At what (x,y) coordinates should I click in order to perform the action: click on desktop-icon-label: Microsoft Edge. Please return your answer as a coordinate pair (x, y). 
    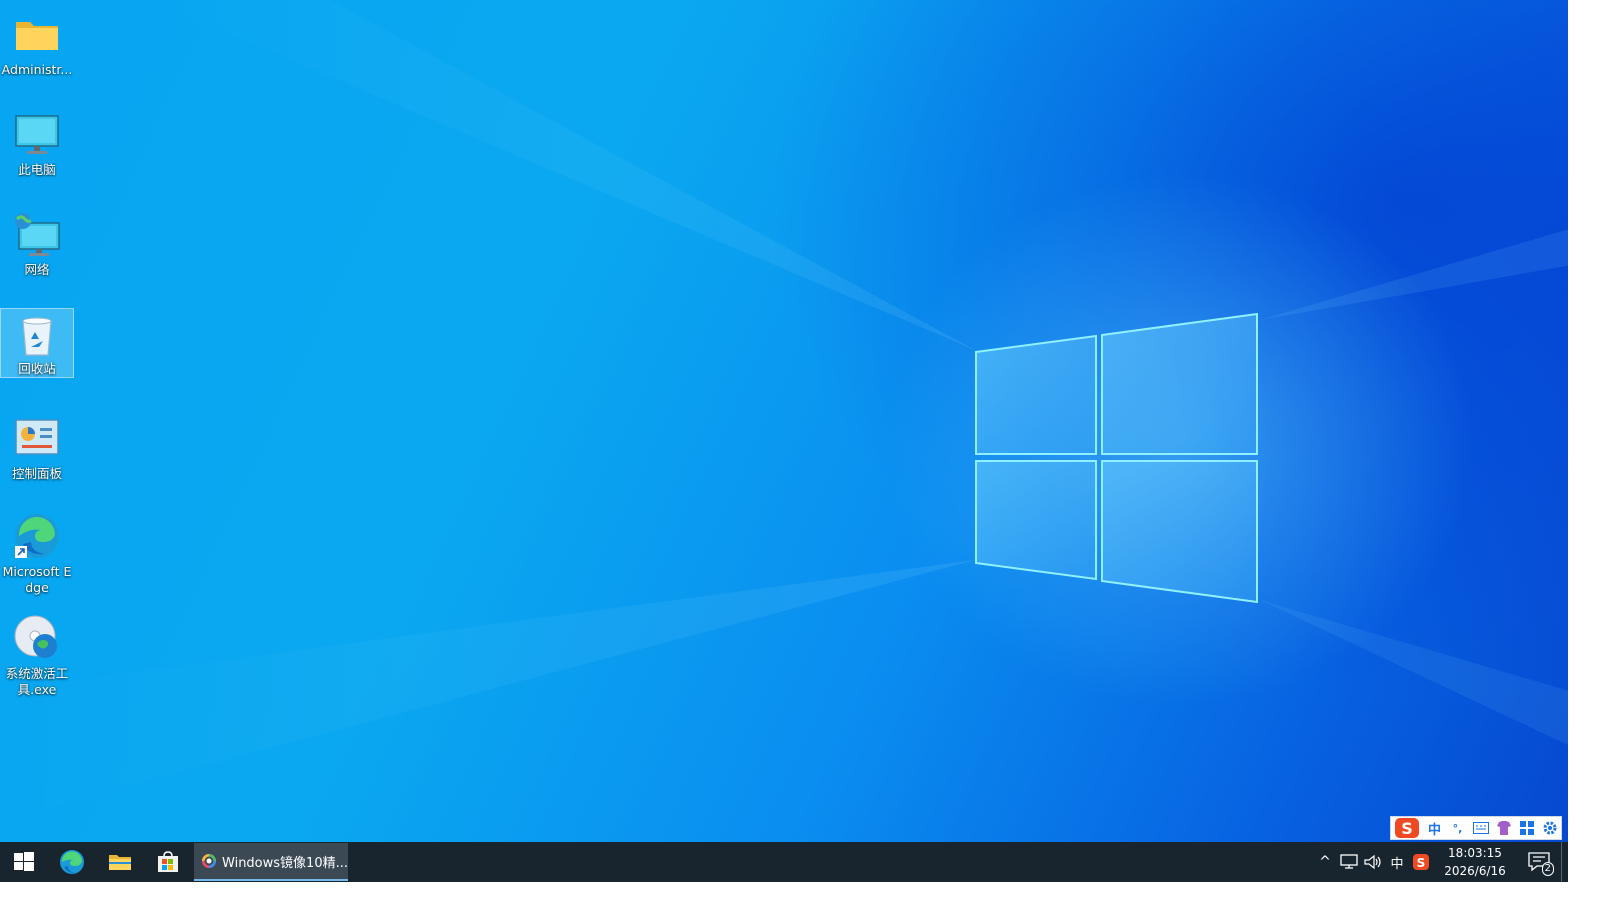
    Looking at the image, I should click on (37, 579).